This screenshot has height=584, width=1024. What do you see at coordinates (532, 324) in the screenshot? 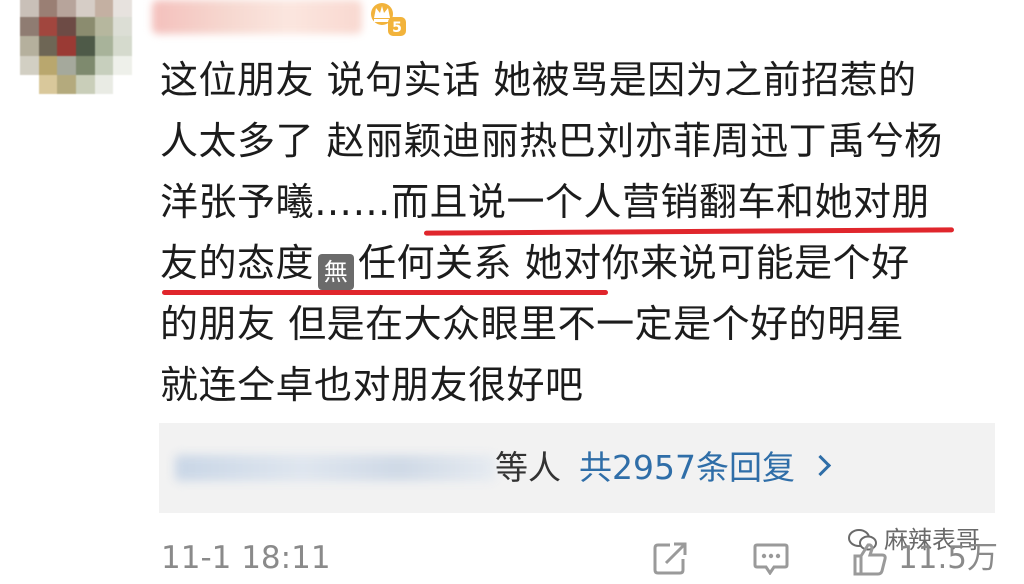
I see `comment-line-5: 的朋友 但是在大众眼里不一定是个好的明星` at bounding box center [532, 324].